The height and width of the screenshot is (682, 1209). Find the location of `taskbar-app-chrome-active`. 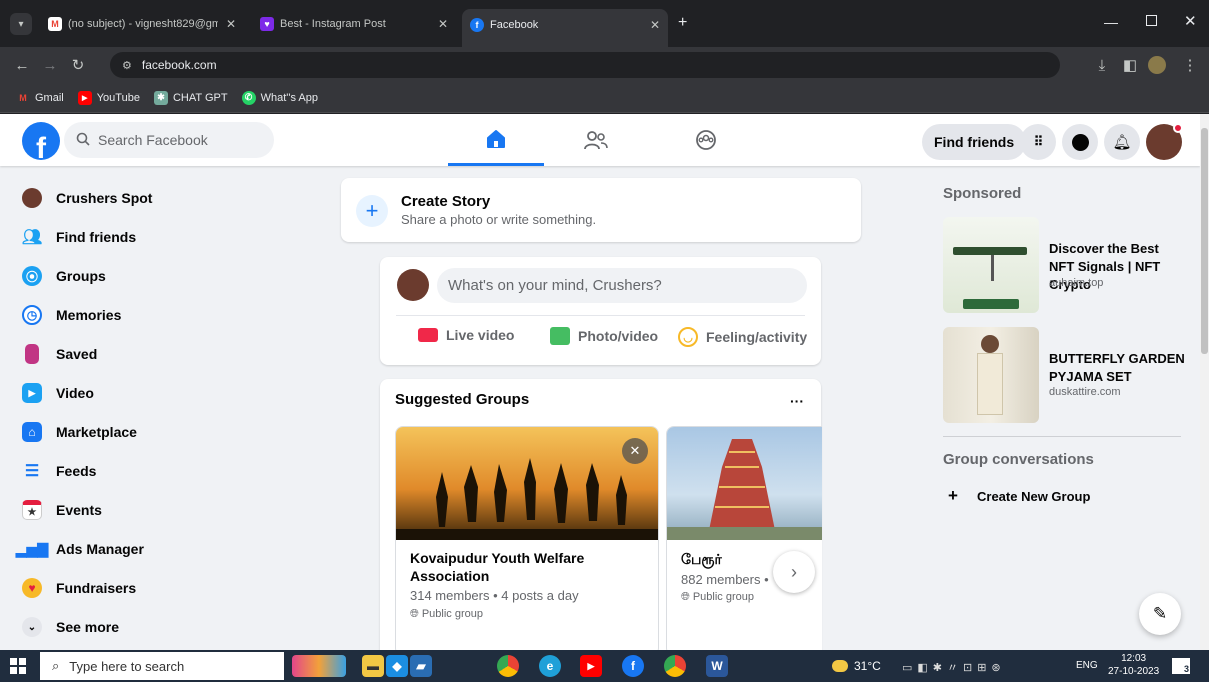

taskbar-app-chrome-active is located at coordinates (675, 666).